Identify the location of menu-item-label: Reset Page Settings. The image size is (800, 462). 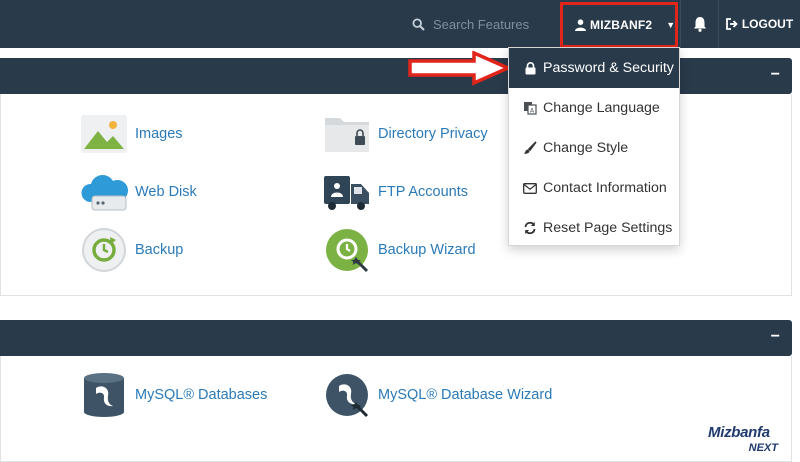
(608, 228).